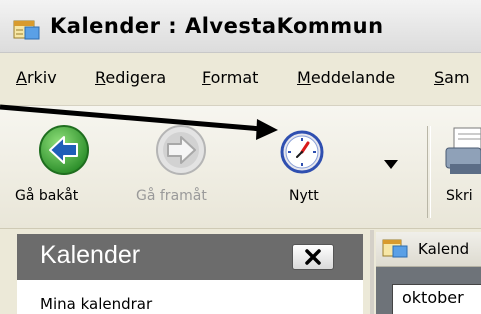 The height and width of the screenshot is (314, 481). I want to click on forward-arrow-icon, so click(181, 150).